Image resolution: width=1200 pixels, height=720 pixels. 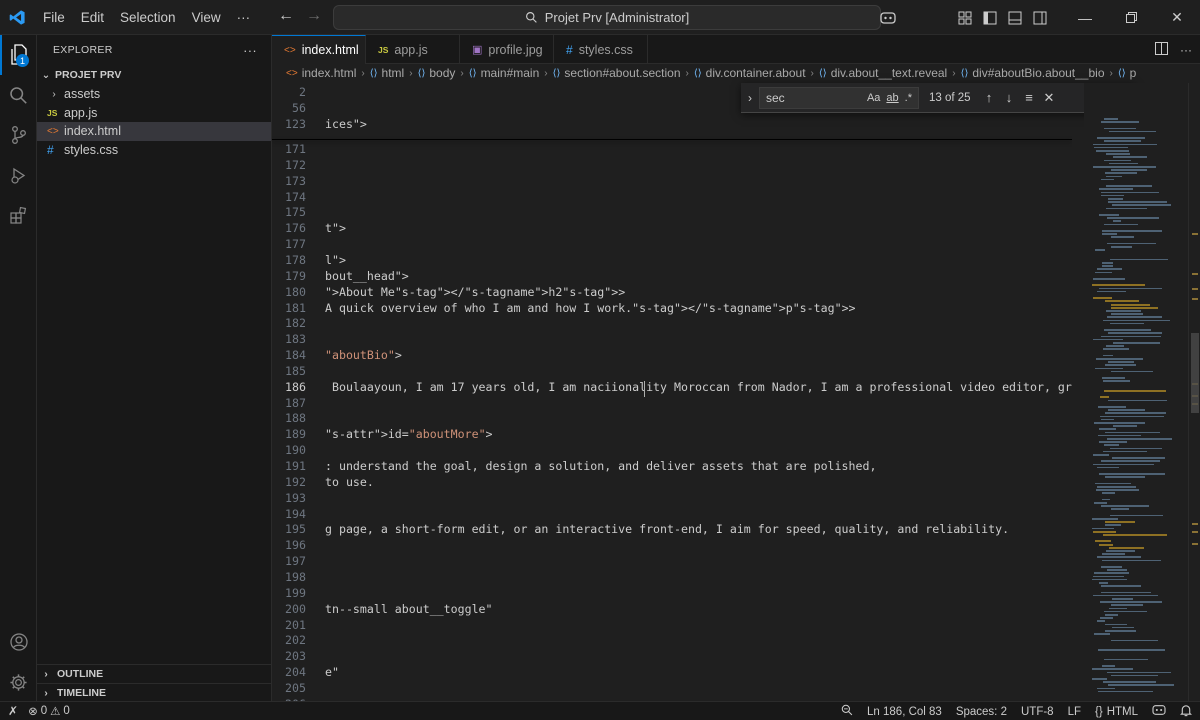 I want to click on toggle-secondary-sidebar-icon, so click(x=1039, y=17).